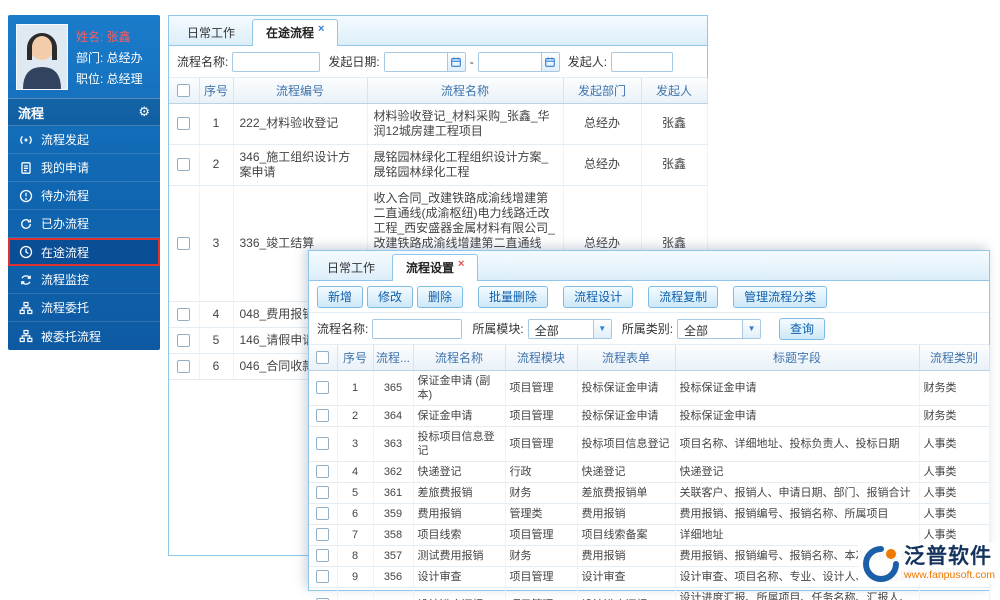 The image size is (1000, 600). What do you see at coordinates (84, 308) in the screenshot?
I see `sidebar-item-process-delegate: 流程委托` at bounding box center [84, 308].